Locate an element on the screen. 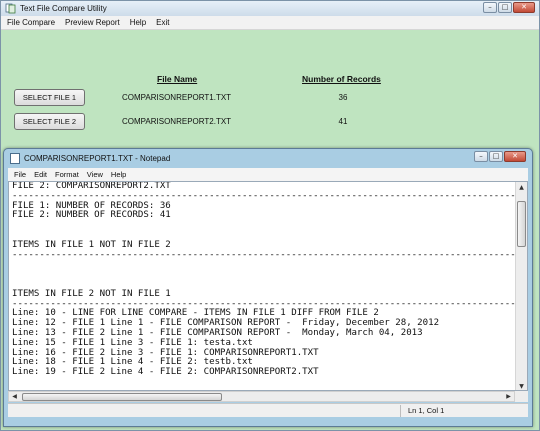 The height and width of the screenshot is (431, 540). file-2-record-count: 41 is located at coordinates (343, 121).